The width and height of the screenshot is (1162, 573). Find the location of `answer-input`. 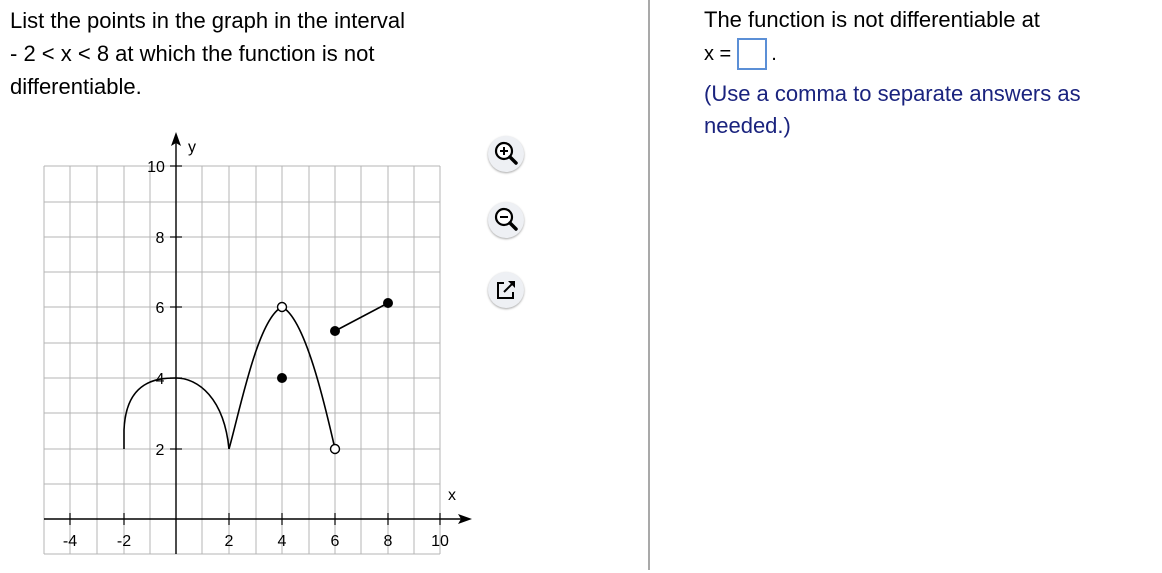

answer-input is located at coordinates (752, 54).